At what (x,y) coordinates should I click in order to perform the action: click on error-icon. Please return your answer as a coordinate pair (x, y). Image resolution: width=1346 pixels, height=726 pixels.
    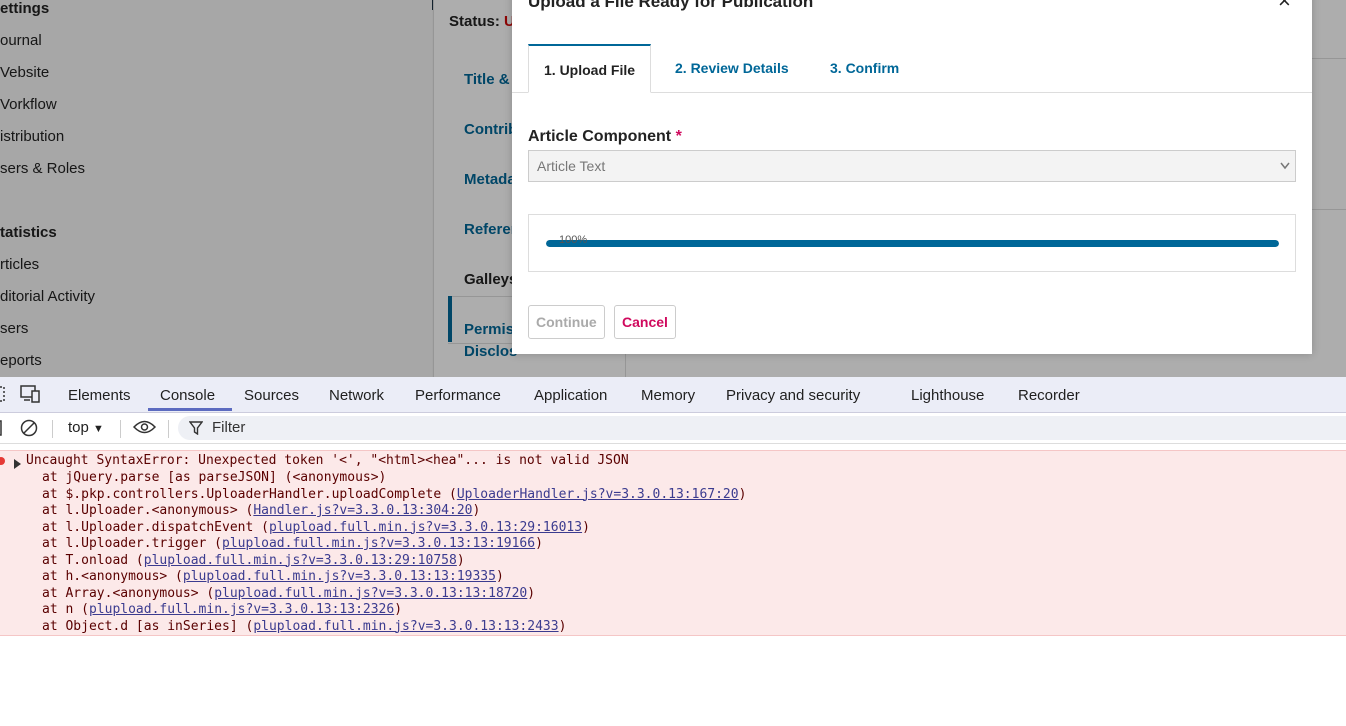
    Looking at the image, I should click on (2, 461).